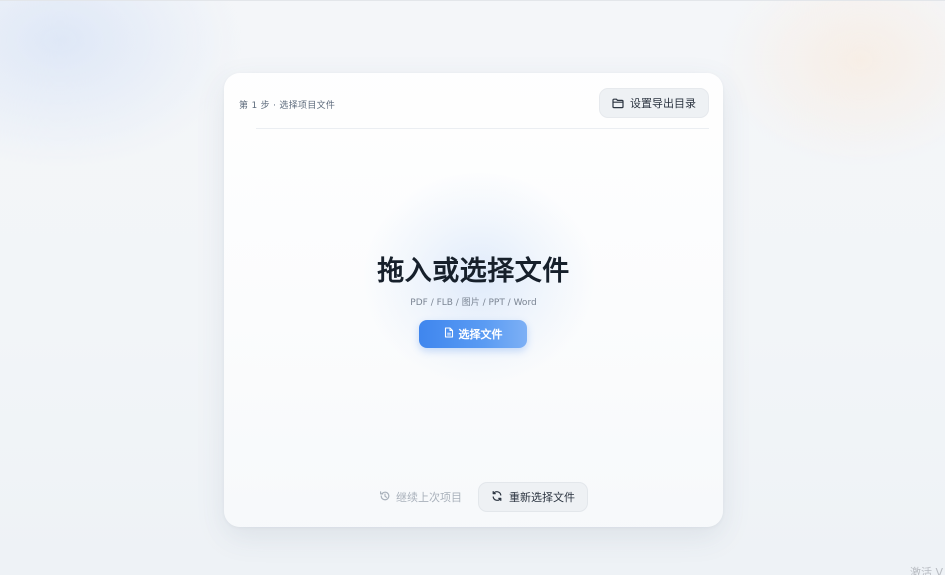 This screenshot has width=945, height=575. What do you see at coordinates (542, 497) in the screenshot?
I see `reselect-file-label: 重新选择文件` at bounding box center [542, 497].